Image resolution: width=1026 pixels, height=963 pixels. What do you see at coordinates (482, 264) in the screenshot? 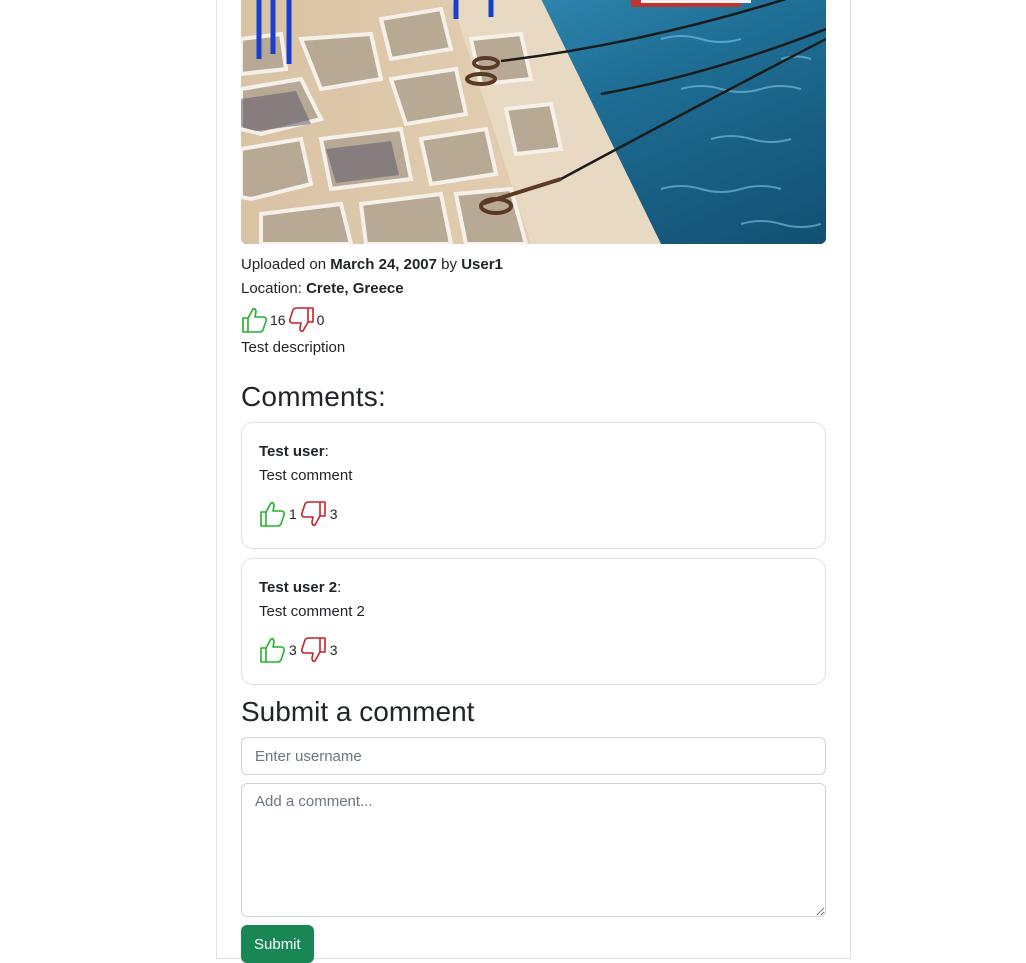
I see `uploader-name: User1` at bounding box center [482, 264].